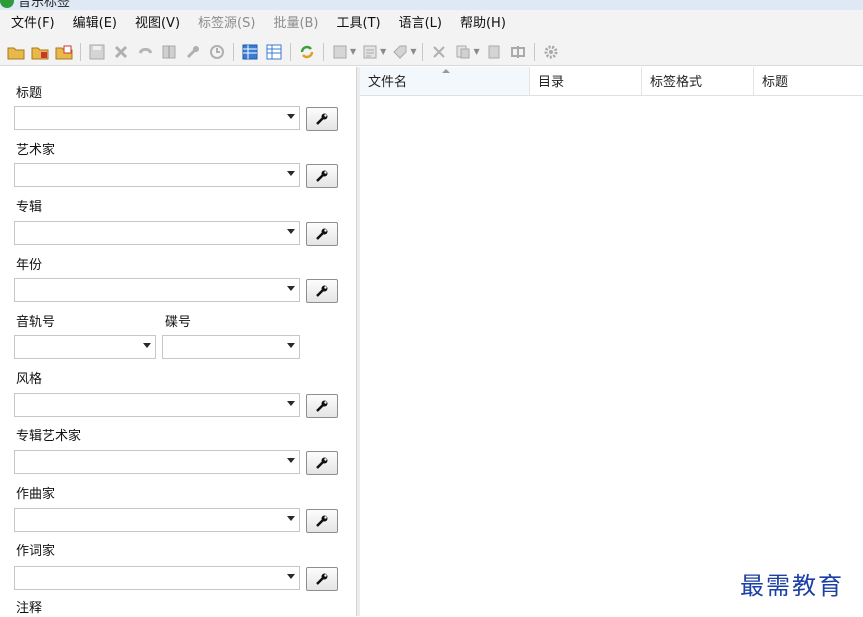 The image size is (863, 617). I want to click on column-header-title: 标题, so click(808, 81).